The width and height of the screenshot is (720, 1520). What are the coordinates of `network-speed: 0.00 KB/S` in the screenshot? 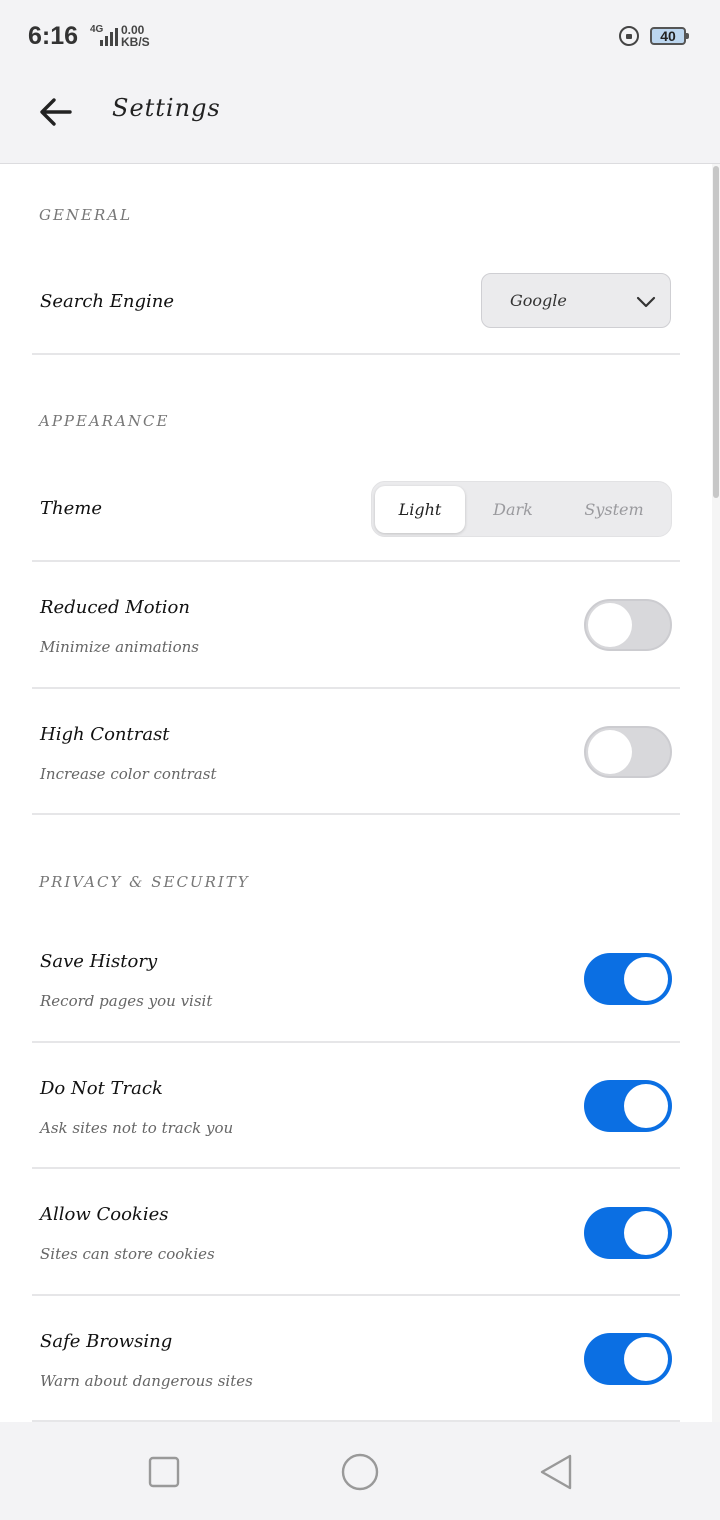 It's located at (135, 36).